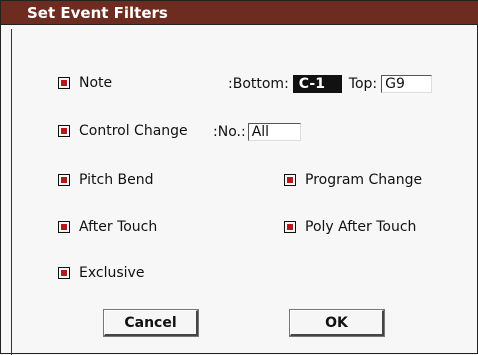  Describe the element at coordinates (96, 83) in the screenshot. I see `note-label: Note` at that location.